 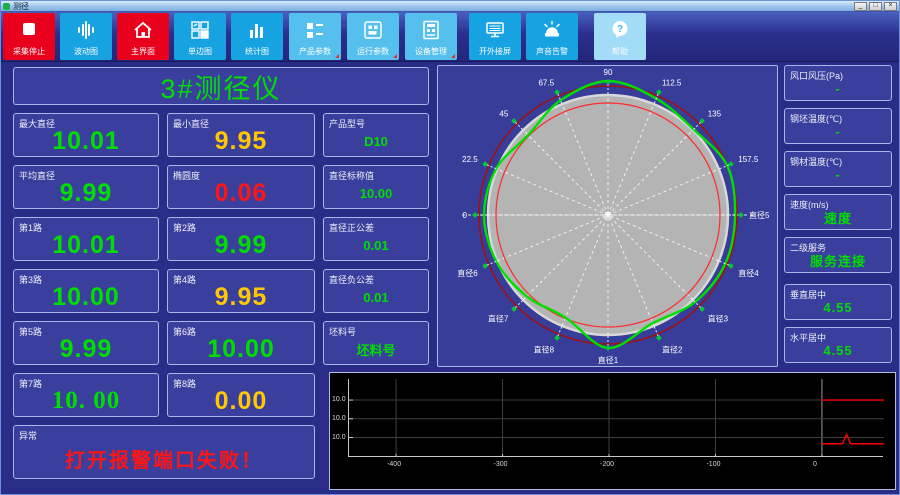 What do you see at coordinates (221, 86) in the screenshot?
I see `gauge-title: 3#测径仪` at bounding box center [221, 86].